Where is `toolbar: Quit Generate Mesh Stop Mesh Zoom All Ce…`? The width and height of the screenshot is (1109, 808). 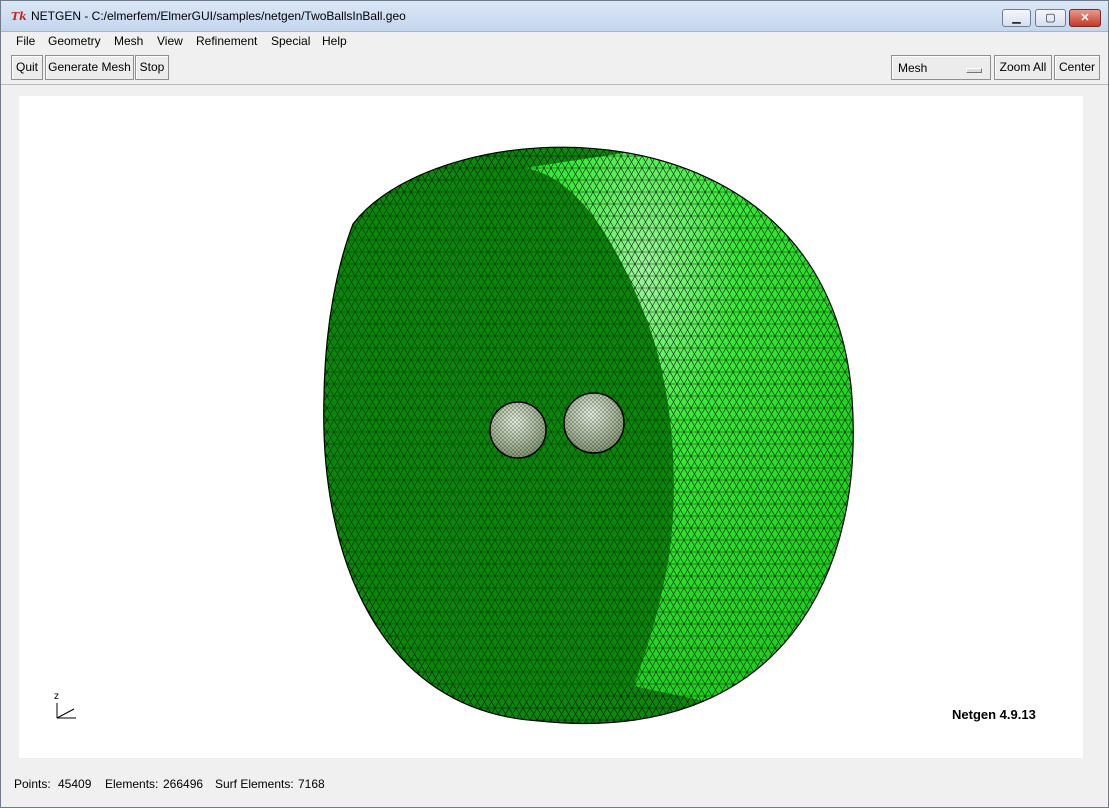 toolbar: Quit Generate Mesh Stop Mesh Zoom All Ce… is located at coordinates (554, 68).